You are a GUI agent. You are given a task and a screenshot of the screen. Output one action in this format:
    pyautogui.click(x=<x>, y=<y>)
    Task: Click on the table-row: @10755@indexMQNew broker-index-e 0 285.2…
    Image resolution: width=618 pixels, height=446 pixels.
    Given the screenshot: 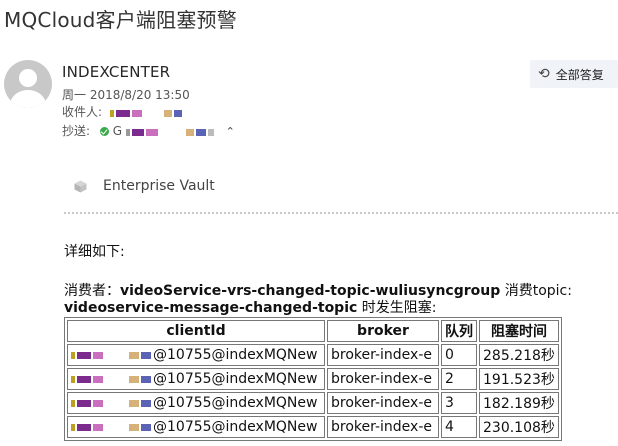 What is the action you would take?
    pyautogui.click(x=313, y=355)
    